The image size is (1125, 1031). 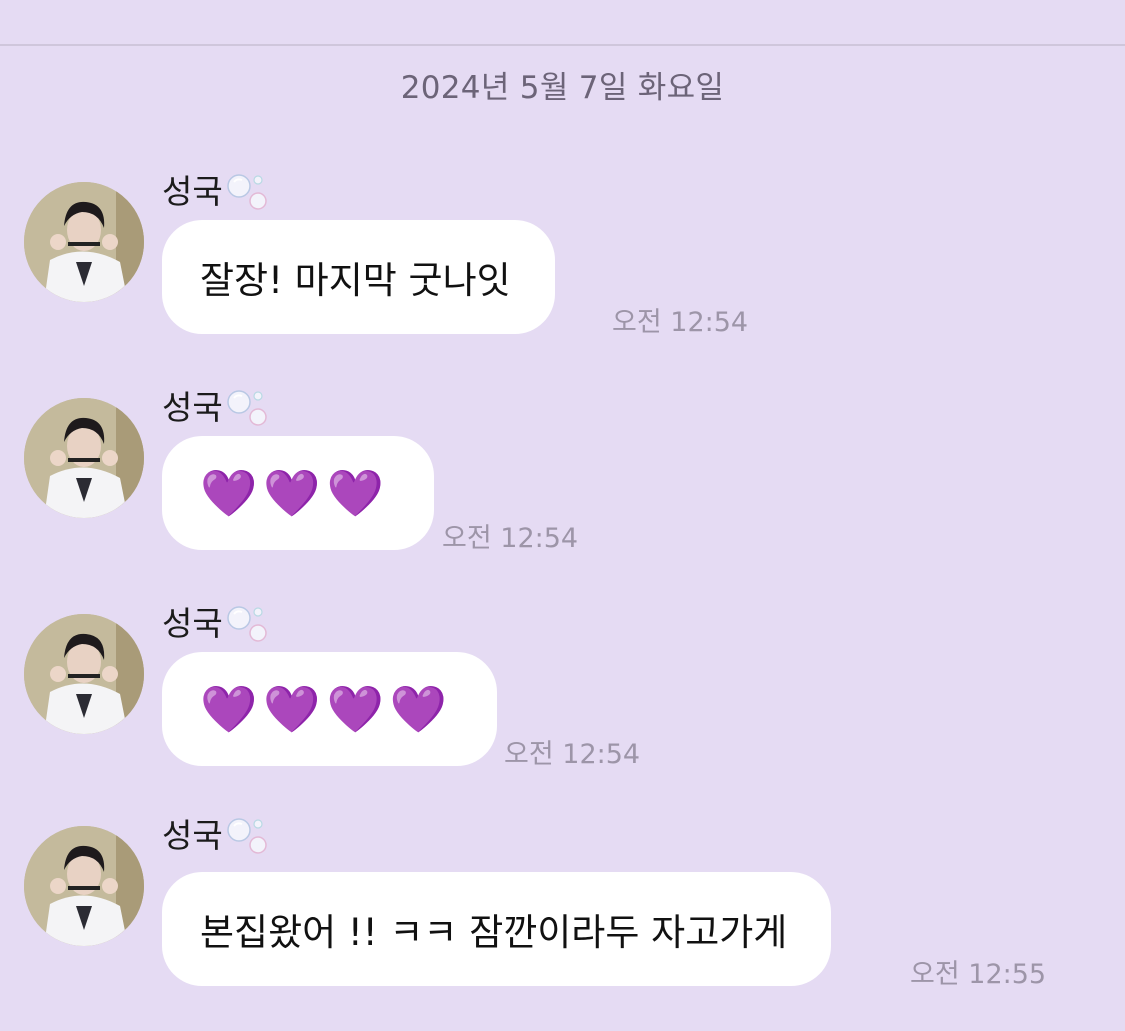 What do you see at coordinates (978, 974) in the screenshot?
I see `message-timestamp: 오전 12:55` at bounding box center [978, 974].